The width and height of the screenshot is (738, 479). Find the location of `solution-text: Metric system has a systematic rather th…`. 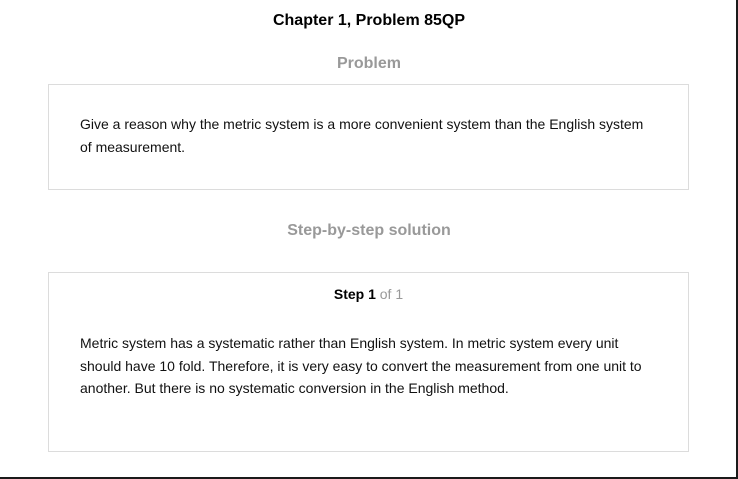

solution-text: Metric system has a systematic rather th… is located at coordinates (361, 365).